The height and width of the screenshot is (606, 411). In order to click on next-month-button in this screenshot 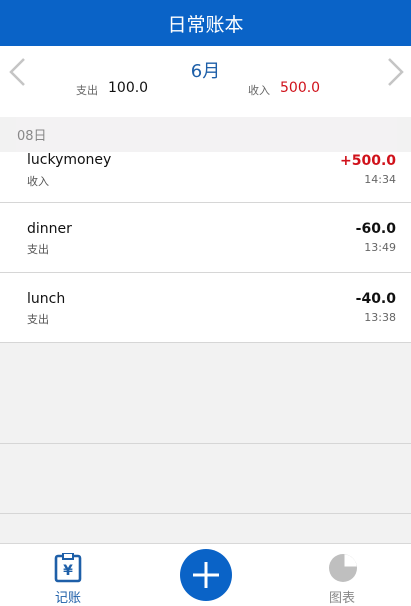, I will do `click(395, 72)`.